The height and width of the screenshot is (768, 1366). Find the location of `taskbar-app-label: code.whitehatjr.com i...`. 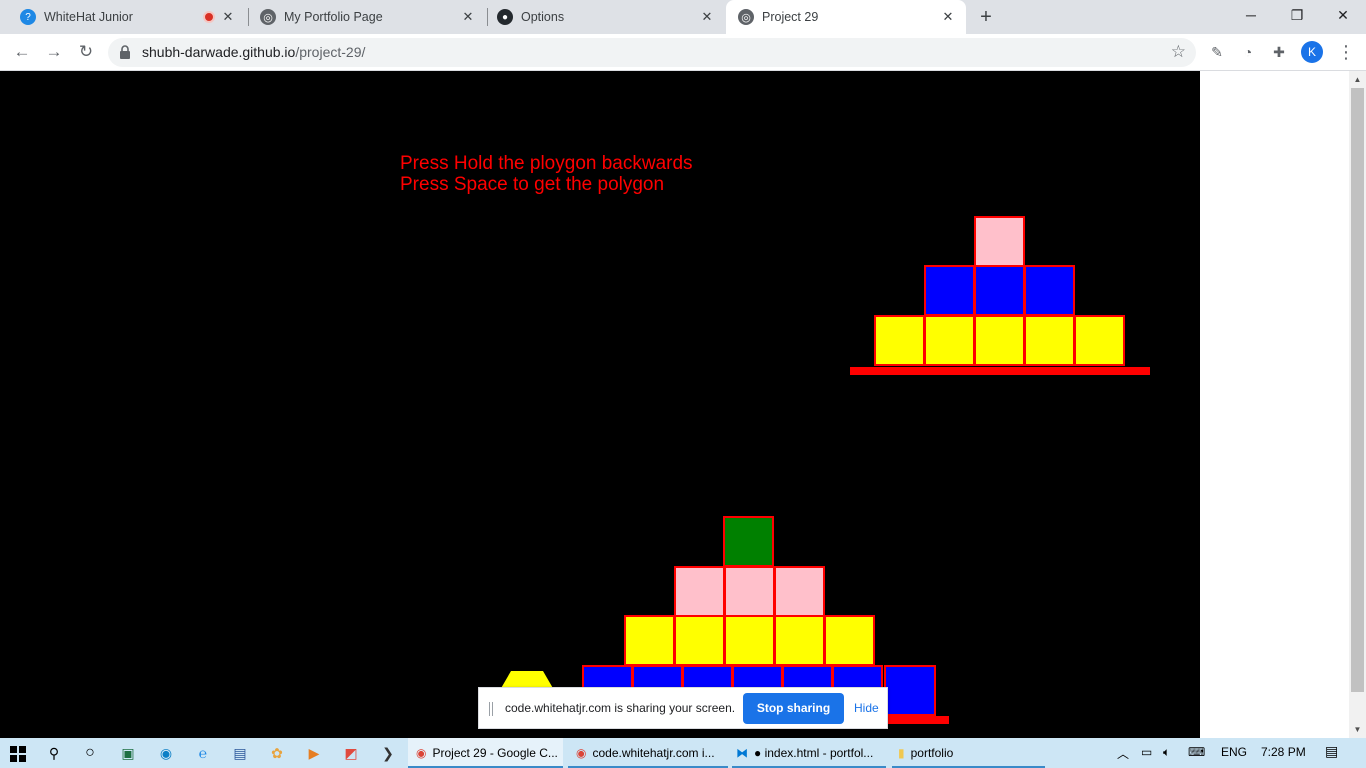

taskbar-app-label: code.whitehatjr.com i... is located at coordinates (653, 753).